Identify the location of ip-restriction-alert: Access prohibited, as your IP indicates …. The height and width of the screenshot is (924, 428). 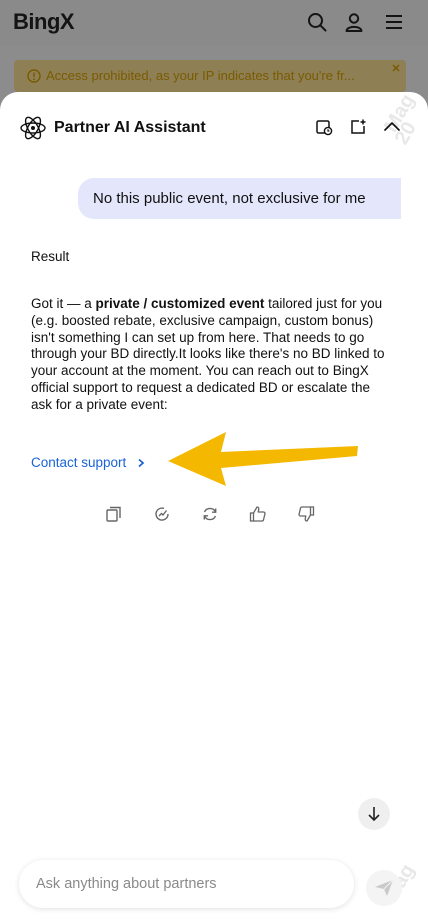
(210, 76).